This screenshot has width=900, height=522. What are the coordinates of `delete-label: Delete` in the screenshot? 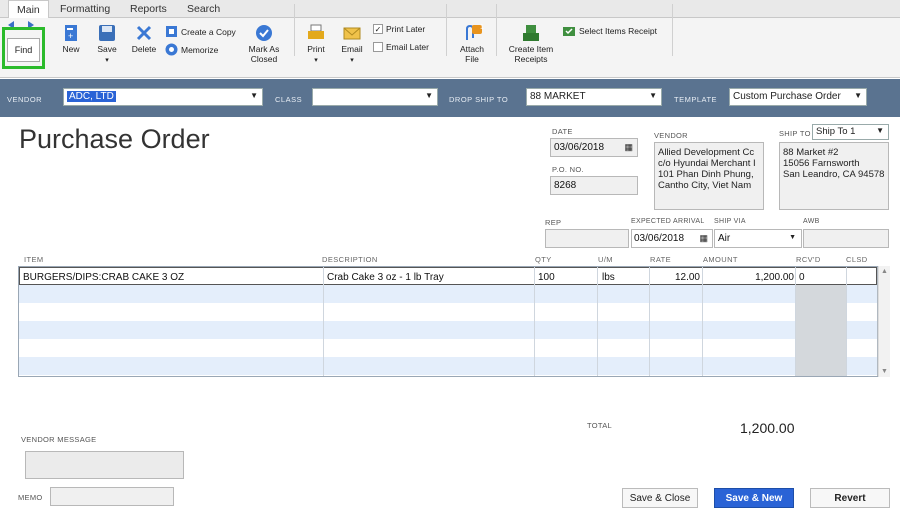 It's located at (144, 49).